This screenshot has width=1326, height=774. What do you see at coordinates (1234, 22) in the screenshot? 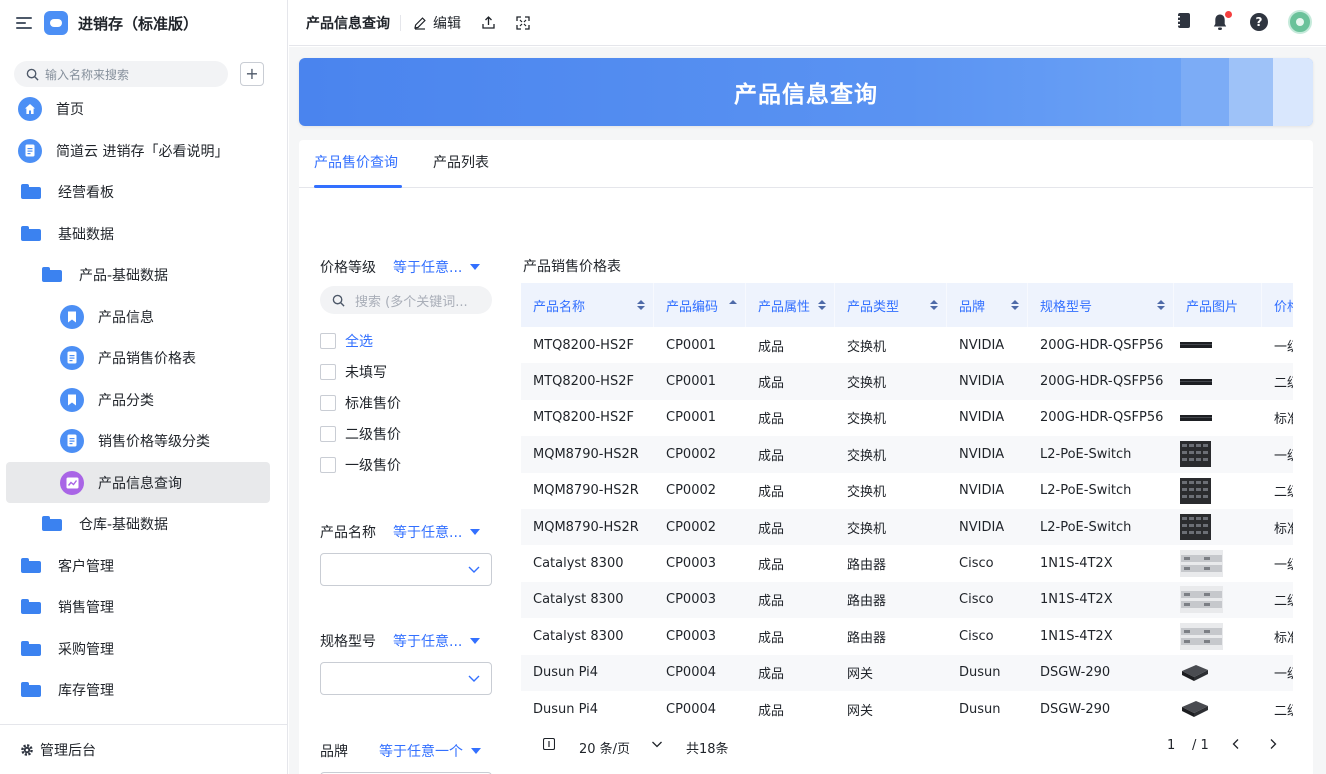
I see `top-bar-actions: ?` at bounding box center [1234, 22].